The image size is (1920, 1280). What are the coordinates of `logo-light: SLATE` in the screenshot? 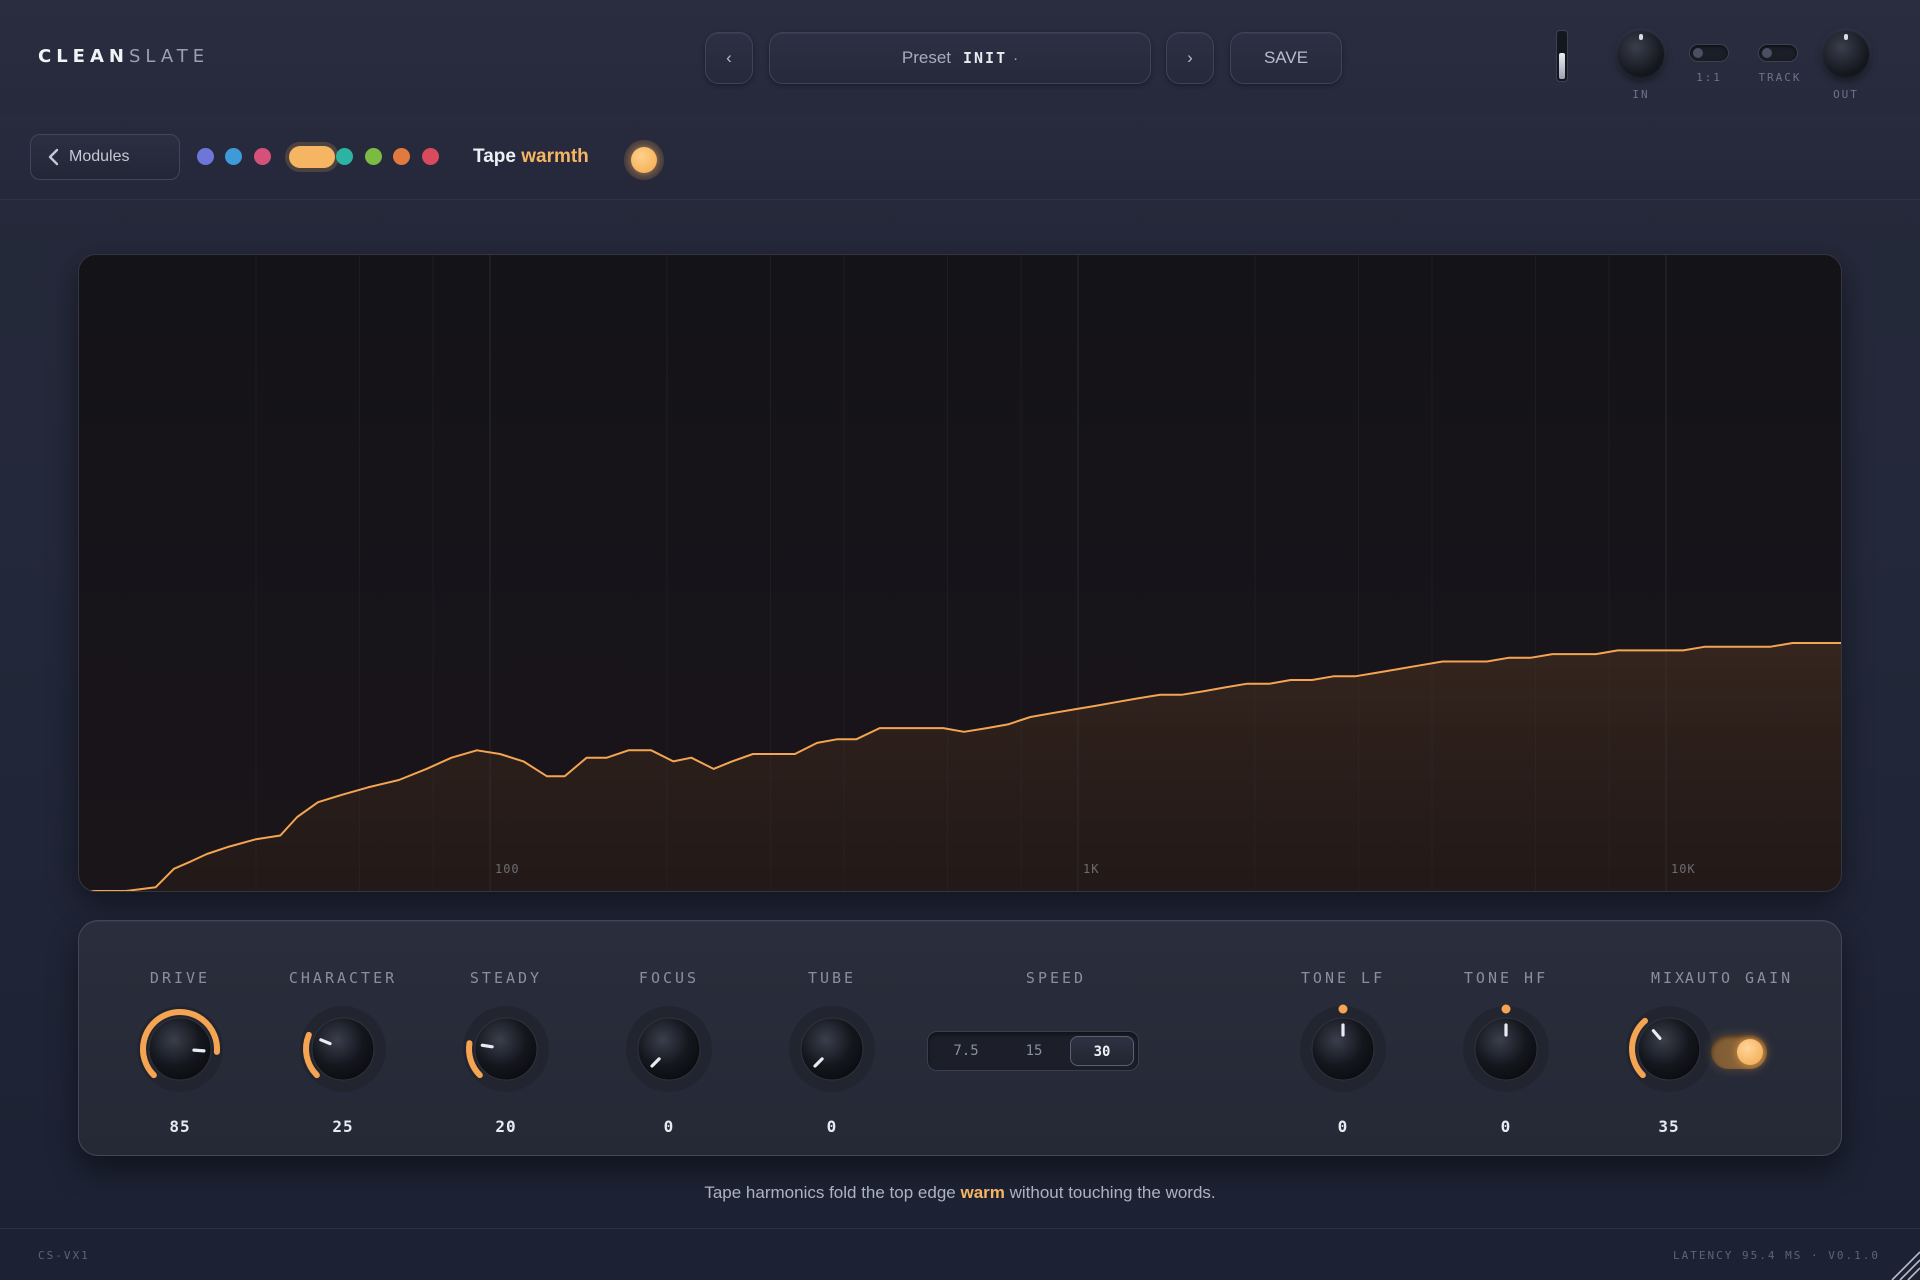 It's located at (169, 56).